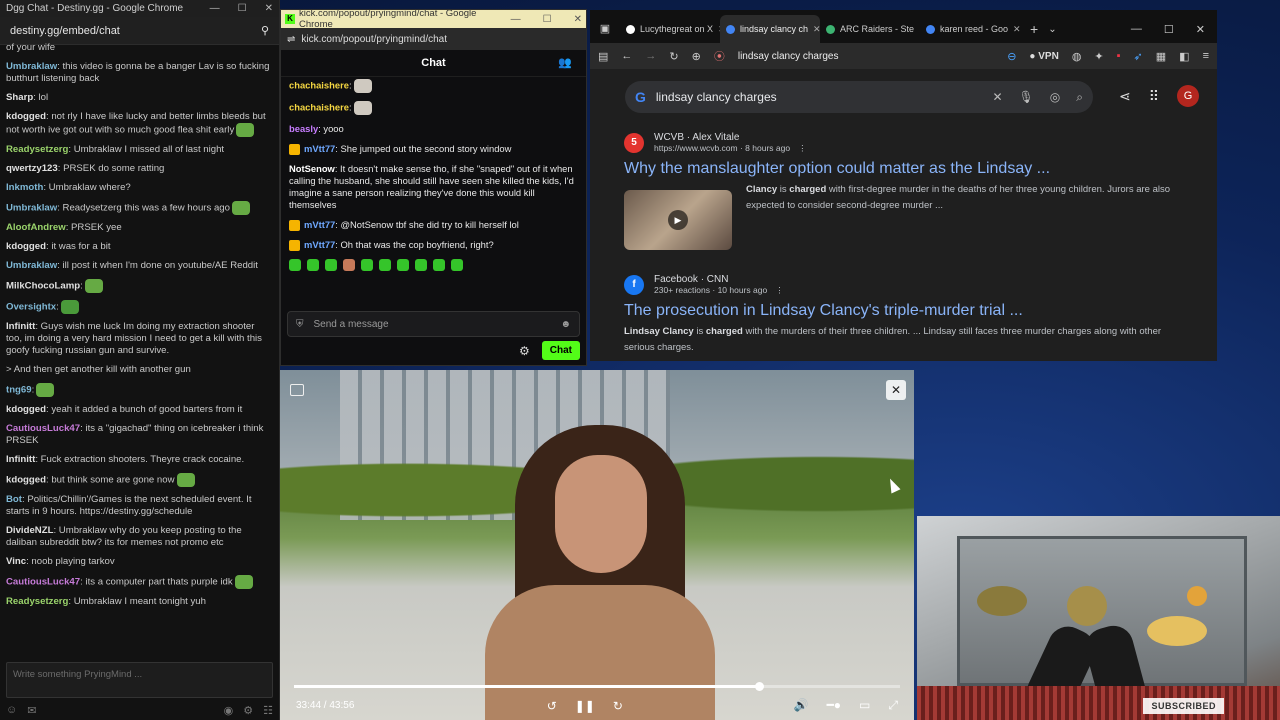  What do you see at coordinates (1184, 56) in the screenshot?
I see `shield-extension-icon: ◧` at bounding box center [1184, 56].